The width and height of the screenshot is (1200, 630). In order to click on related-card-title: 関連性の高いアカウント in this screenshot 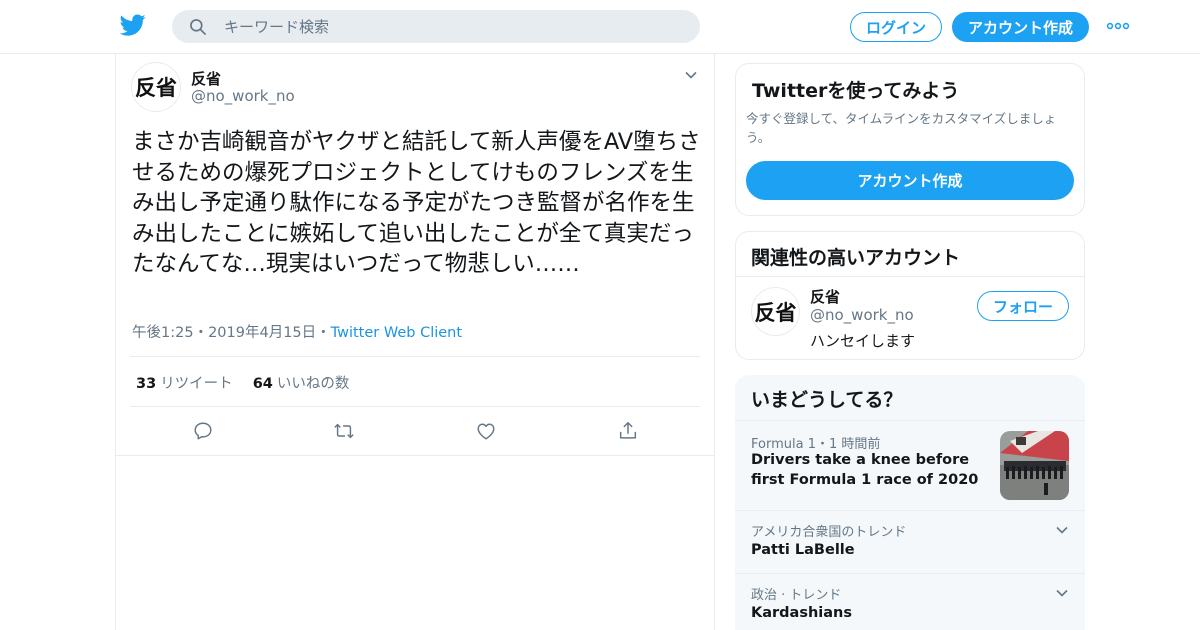, I will do `click(856, 258)`.